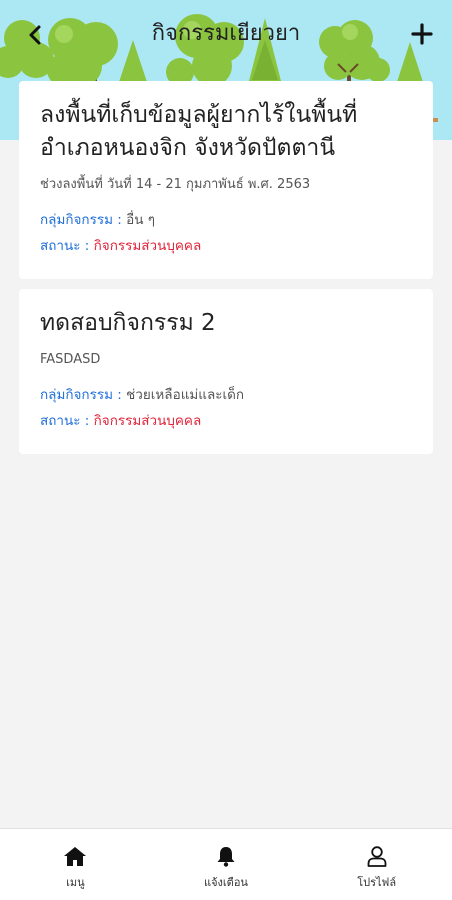  I want to click on nav-label: แจ้งเตือน, so click(226, 882).